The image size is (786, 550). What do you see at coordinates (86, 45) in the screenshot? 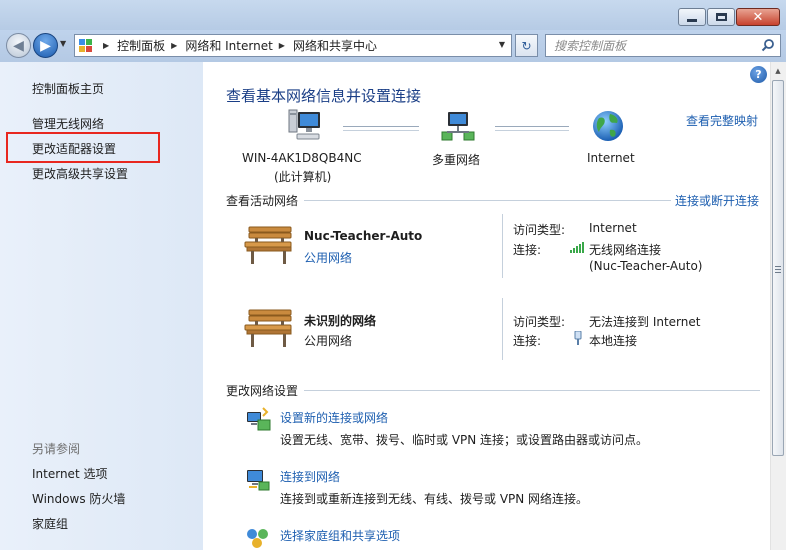
I see `control-panel-icon` at bounding box center [86, 45].